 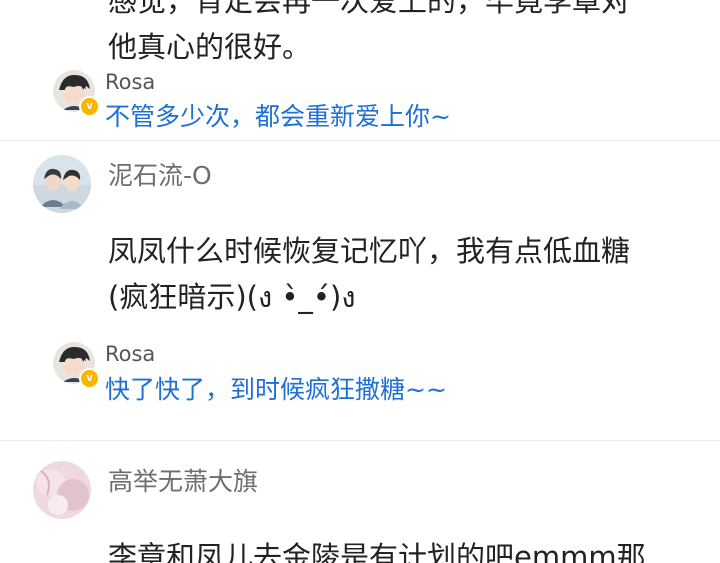 What do you see at coordinates (369, 251) in the screenshot?
I see `comment-2-line-1: 凤凤什么时候恢复记忆吖，我有点低血糖` at bounding box center [369, 251].